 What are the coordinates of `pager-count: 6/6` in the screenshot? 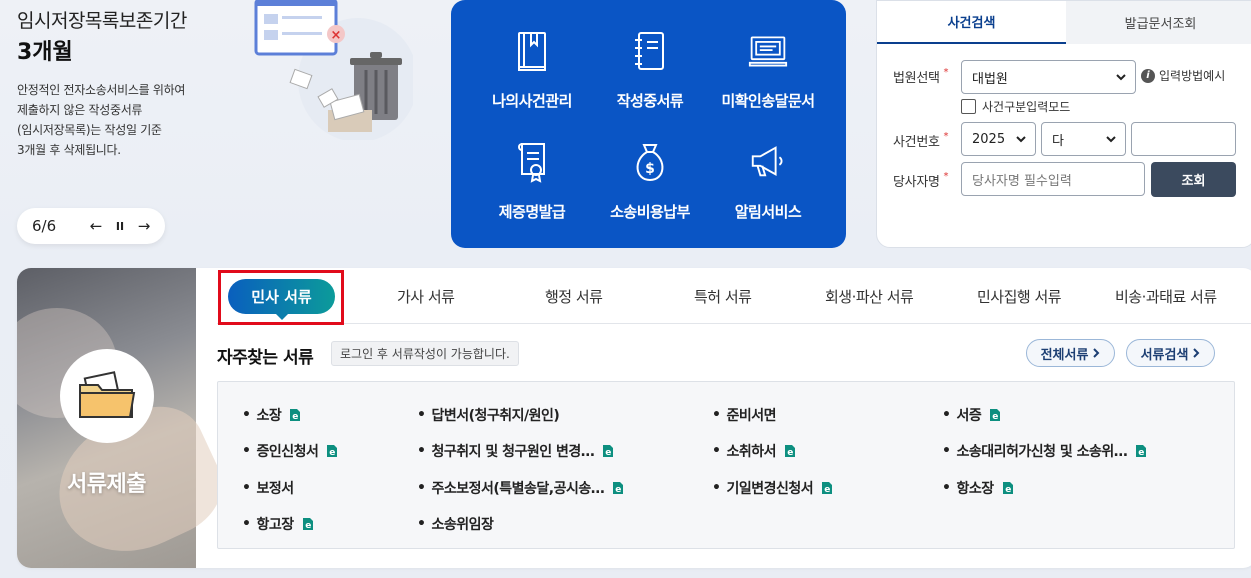 It's located at (44, 226).